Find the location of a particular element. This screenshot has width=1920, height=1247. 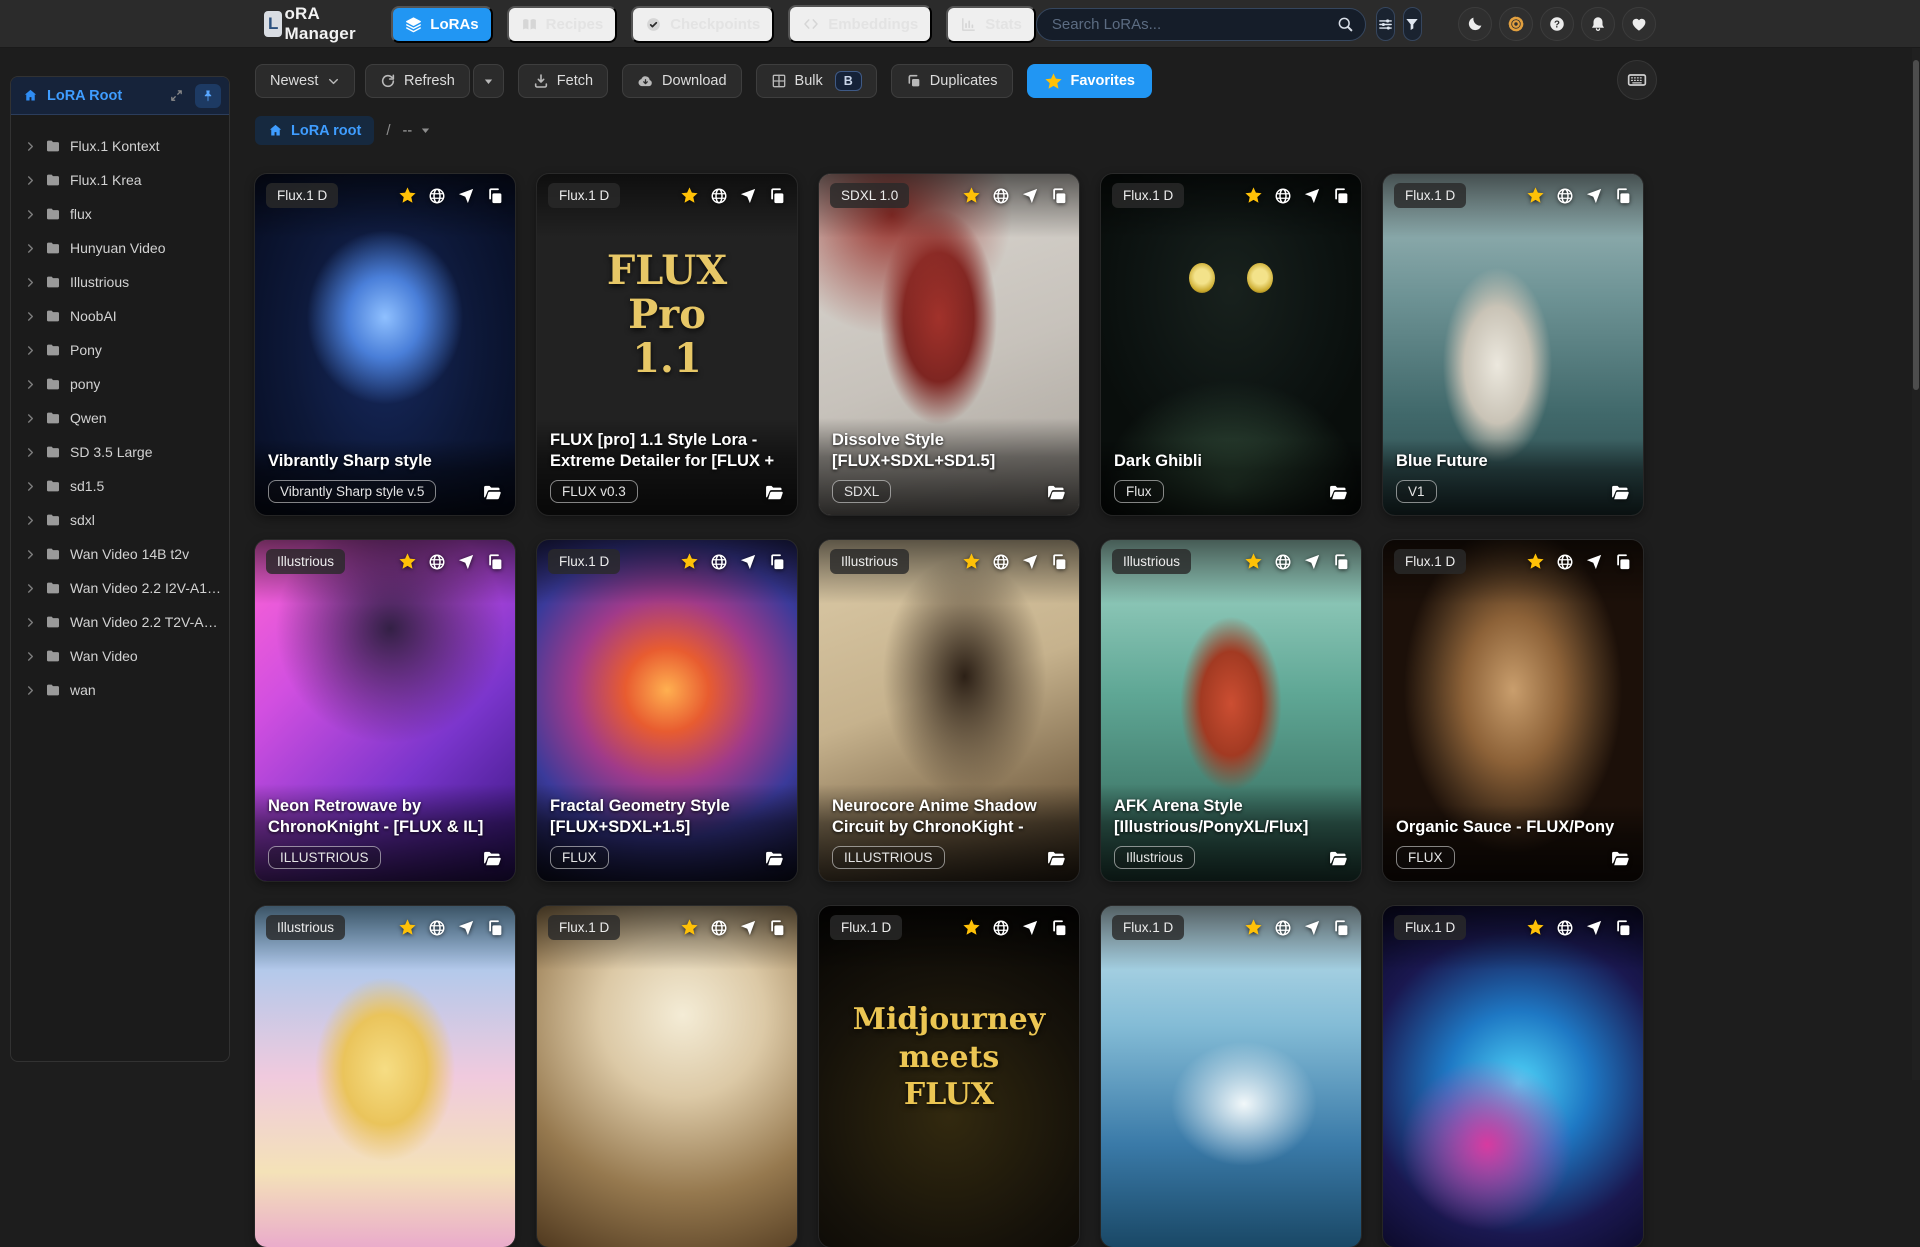

support-heart-button is located at coordinates (1639, 24).